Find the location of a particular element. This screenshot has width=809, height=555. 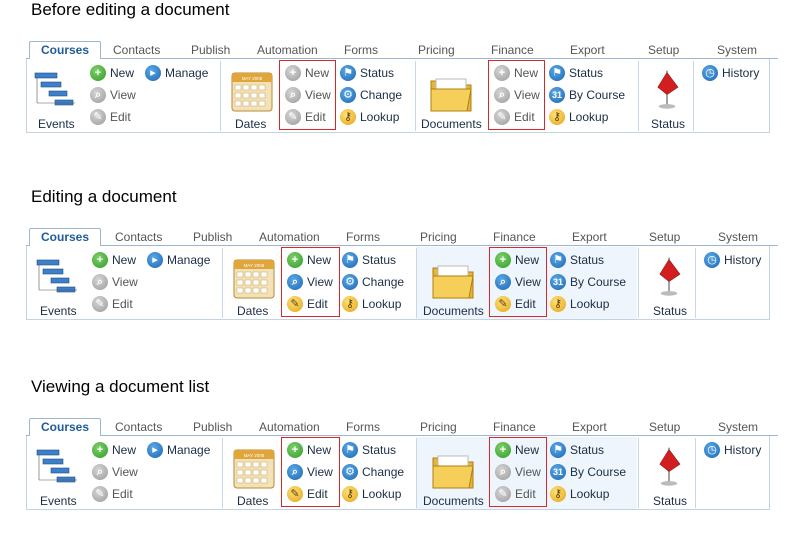

gear-icon: ⚙ is located at coordinates (350, 472).